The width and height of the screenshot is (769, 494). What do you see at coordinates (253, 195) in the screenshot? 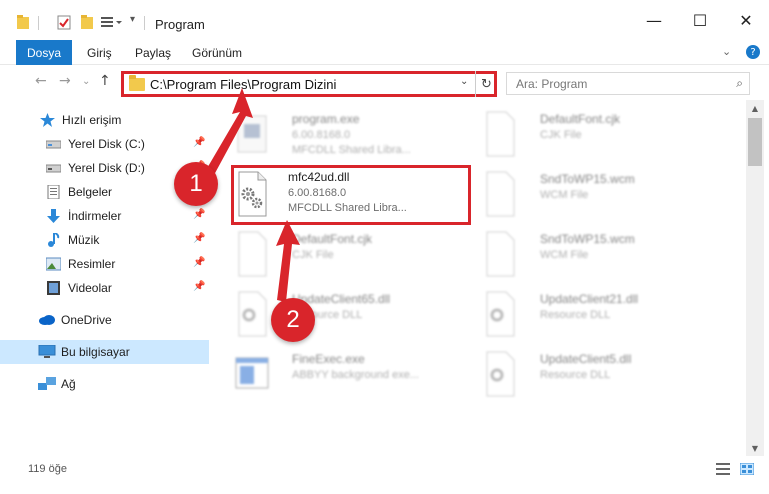
I see `annotation-arrows` at bounding box center [253, 195].